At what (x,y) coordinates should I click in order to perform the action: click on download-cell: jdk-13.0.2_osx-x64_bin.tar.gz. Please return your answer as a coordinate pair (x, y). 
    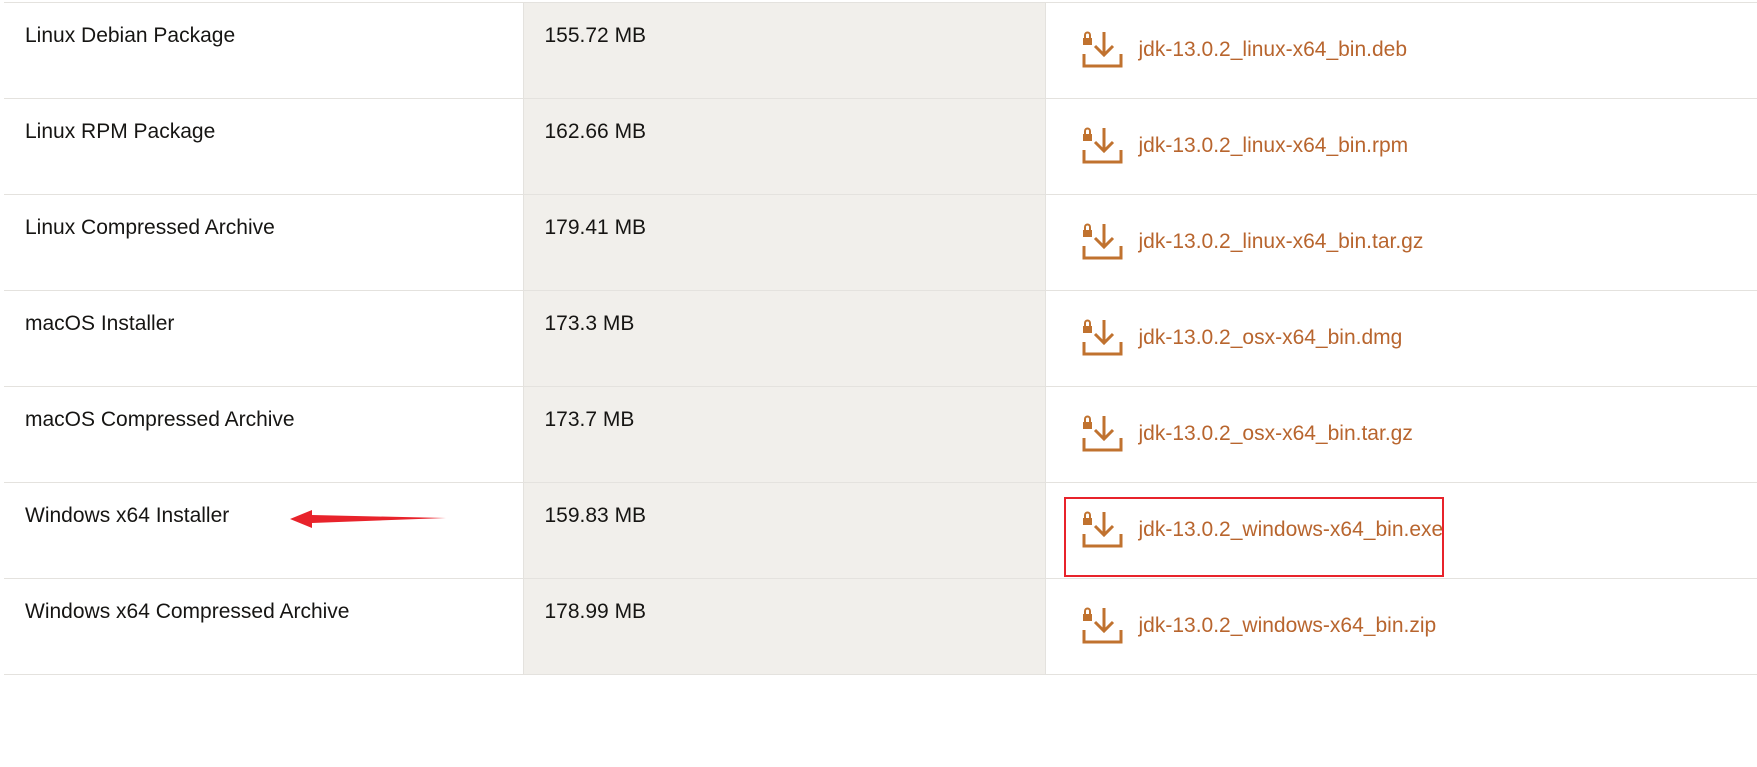
    Looking at the image, I should click on (1401, 434).